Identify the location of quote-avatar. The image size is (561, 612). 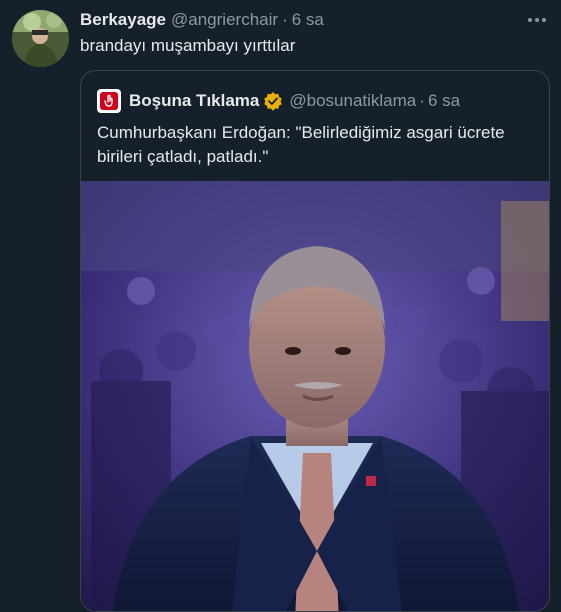
(109, 101).